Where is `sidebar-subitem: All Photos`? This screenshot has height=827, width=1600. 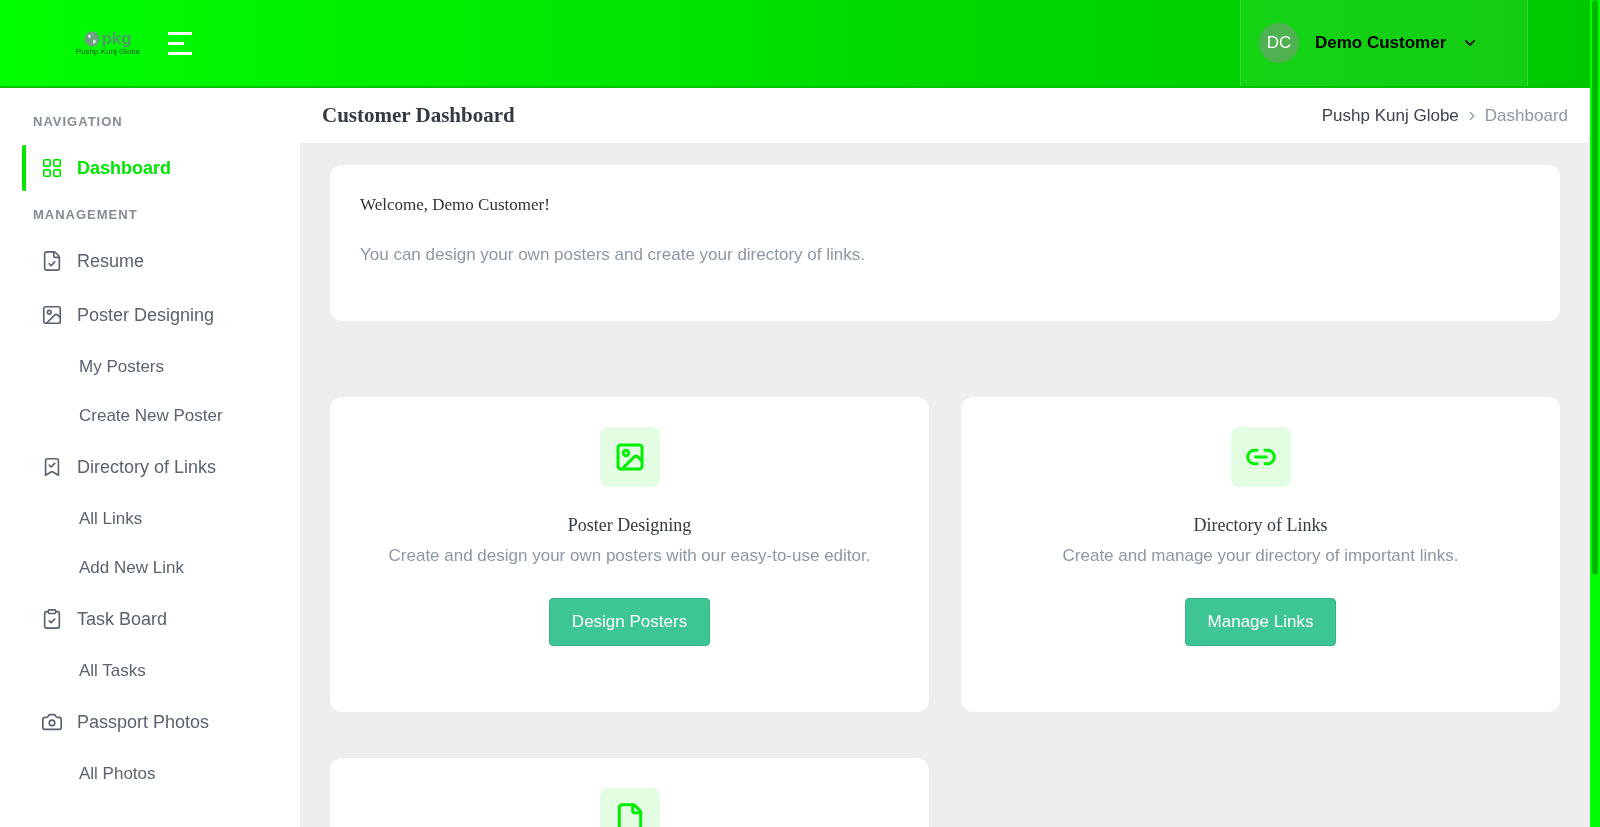
sidebar-subitem: All Photos is located at coordinates (150, 773).